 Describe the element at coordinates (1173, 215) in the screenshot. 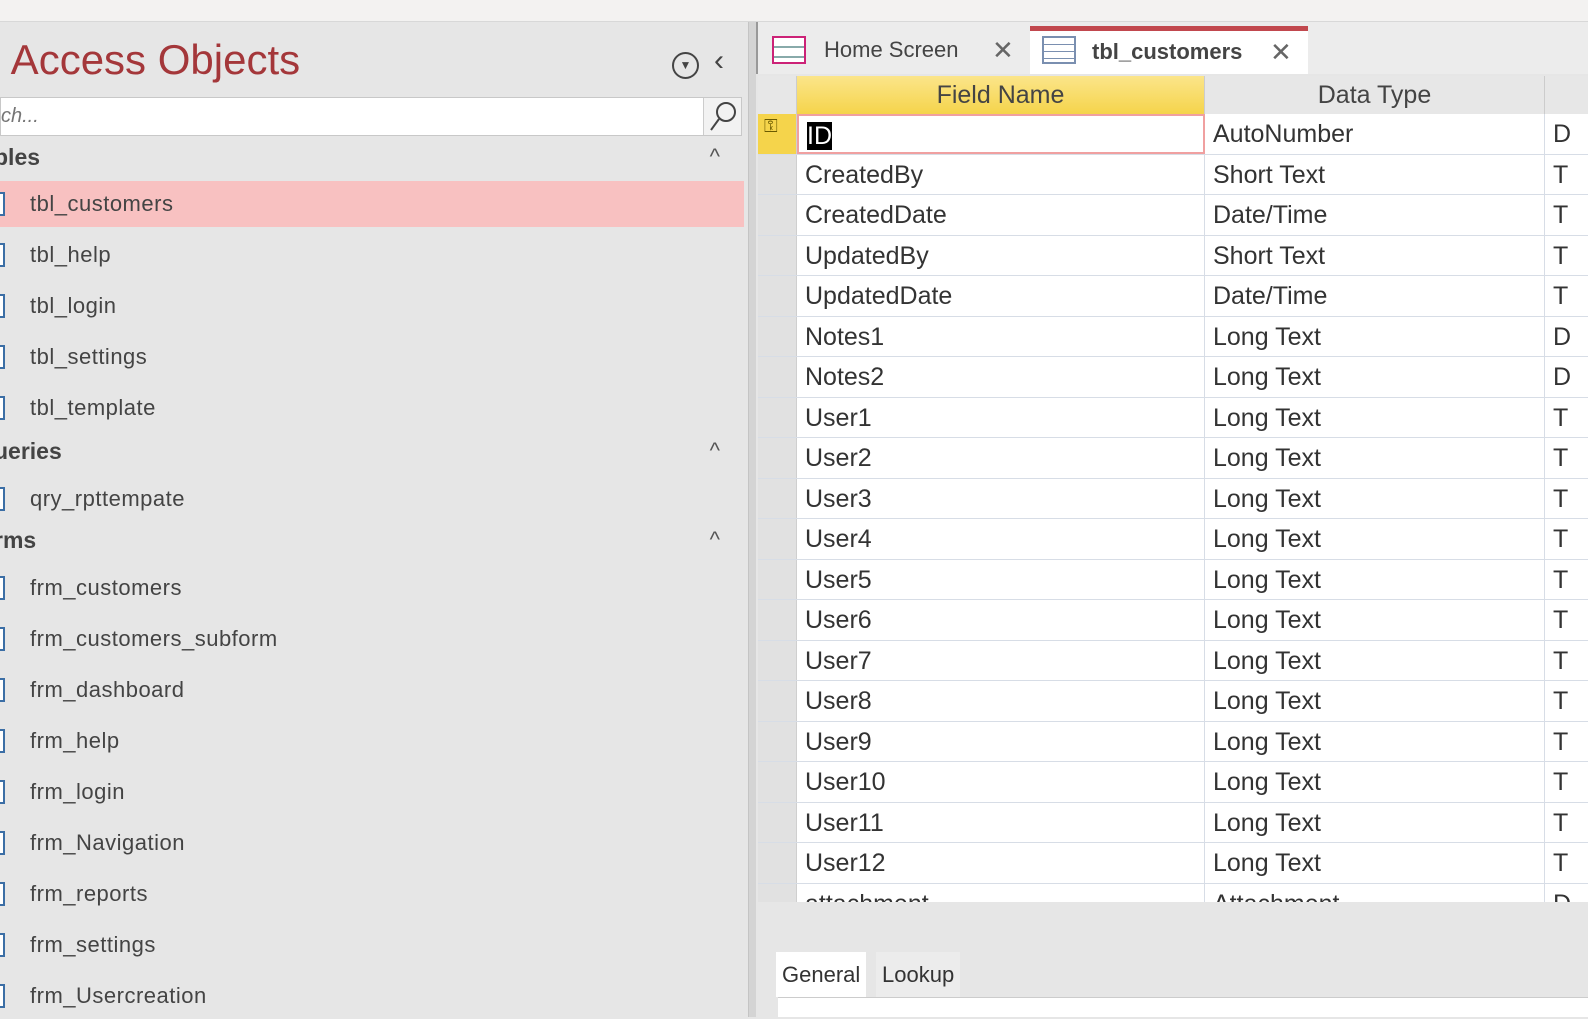

I see `table-row: CreatedDate Date/Time T` at that location.